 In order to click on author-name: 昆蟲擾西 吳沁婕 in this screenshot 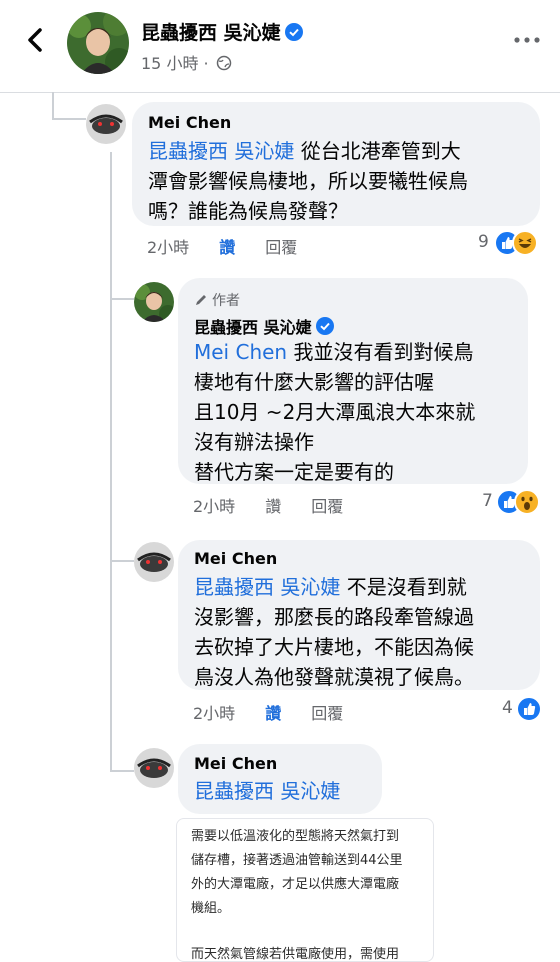, I will do `click(222, 31)`.